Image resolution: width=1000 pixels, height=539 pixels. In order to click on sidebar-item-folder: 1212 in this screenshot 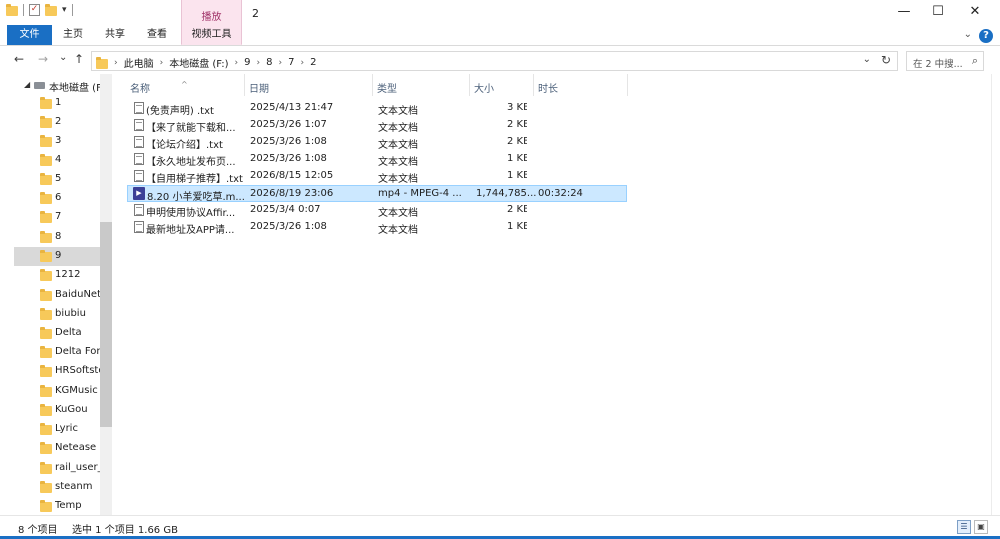, I will do `click(57, 275)`.